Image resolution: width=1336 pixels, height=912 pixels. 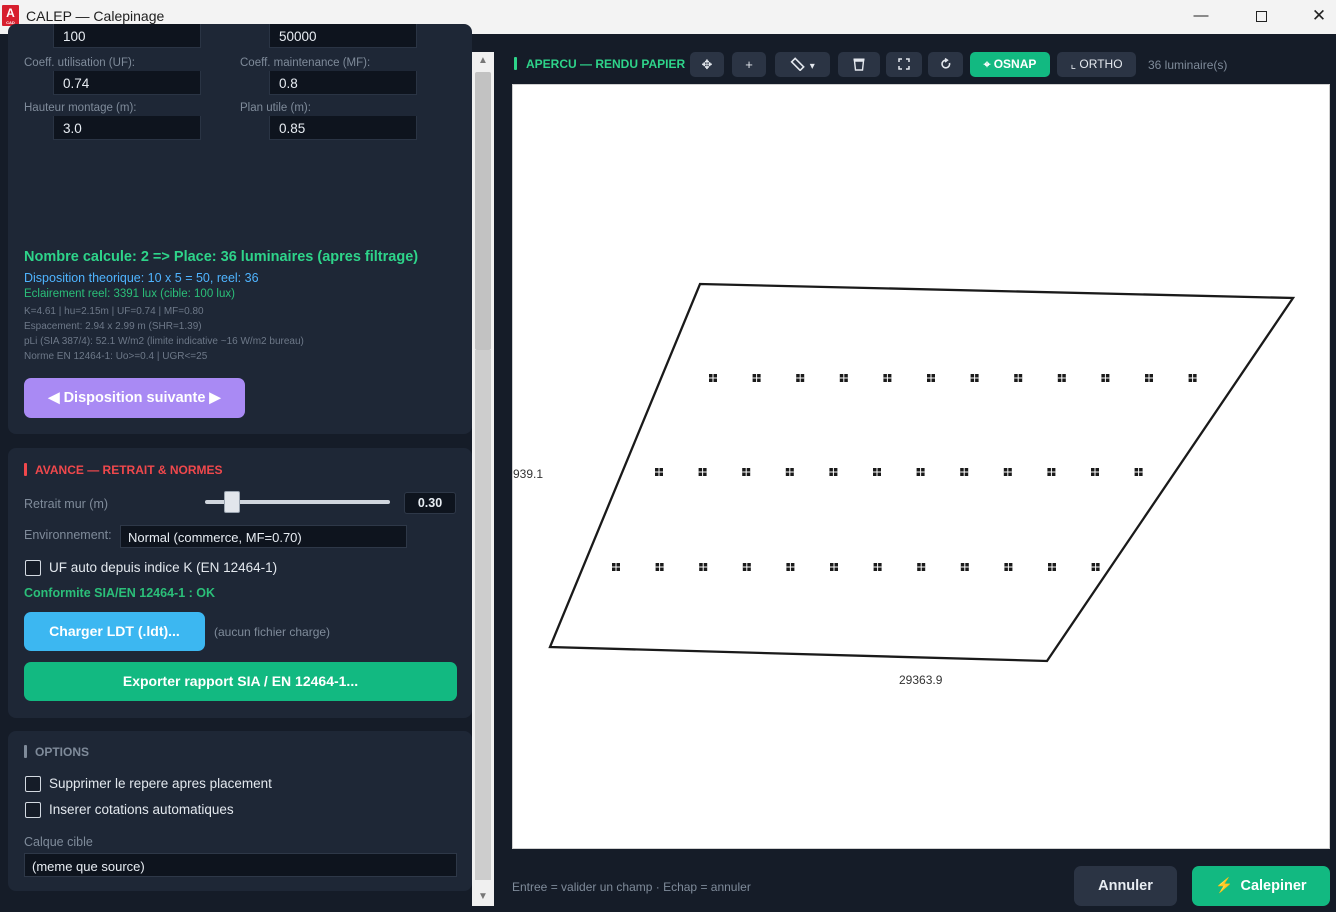 I want to click on fit-icon, so click(x=904, y=64).